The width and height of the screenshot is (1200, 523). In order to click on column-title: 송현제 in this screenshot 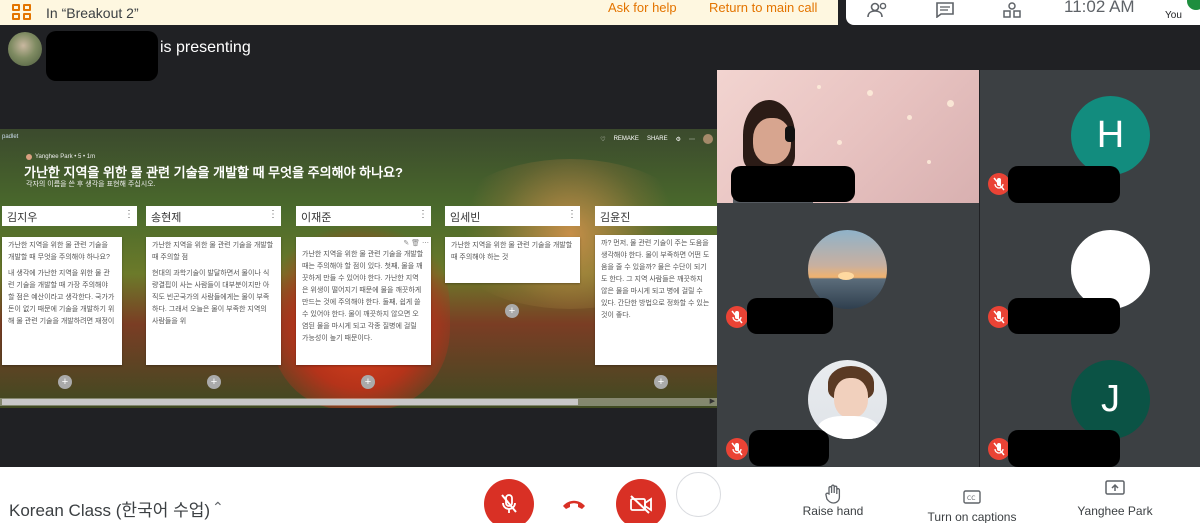, I will do `click(166, 218)`.